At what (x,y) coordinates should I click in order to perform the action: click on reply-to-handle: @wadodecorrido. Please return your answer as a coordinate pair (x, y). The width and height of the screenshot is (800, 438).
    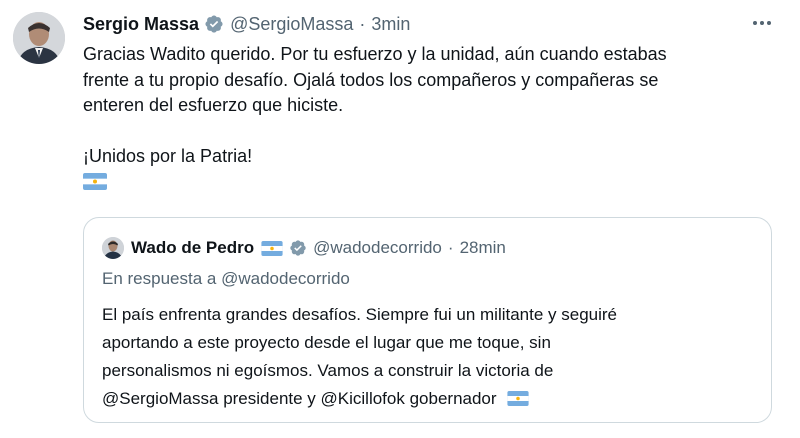
    Looking at the image, I should click on (285, 278).